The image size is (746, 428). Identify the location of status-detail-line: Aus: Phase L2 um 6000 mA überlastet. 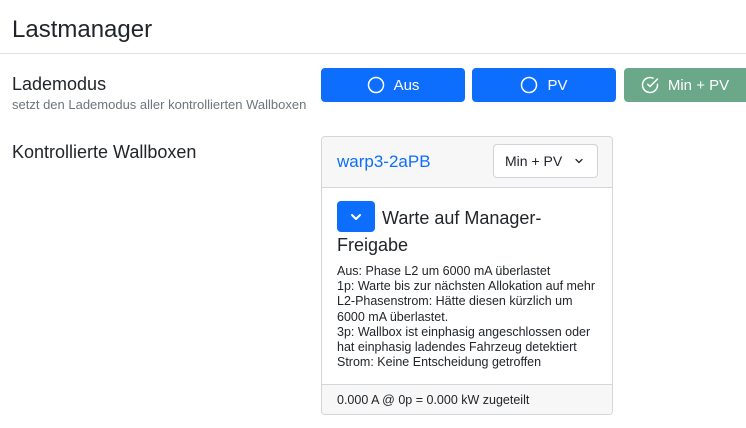
(444, 271).